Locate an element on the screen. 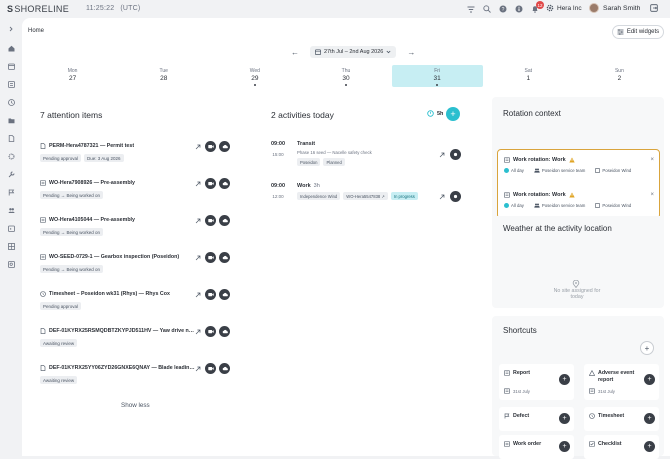  add-activity-button: + is located at coordinates (453, 114).